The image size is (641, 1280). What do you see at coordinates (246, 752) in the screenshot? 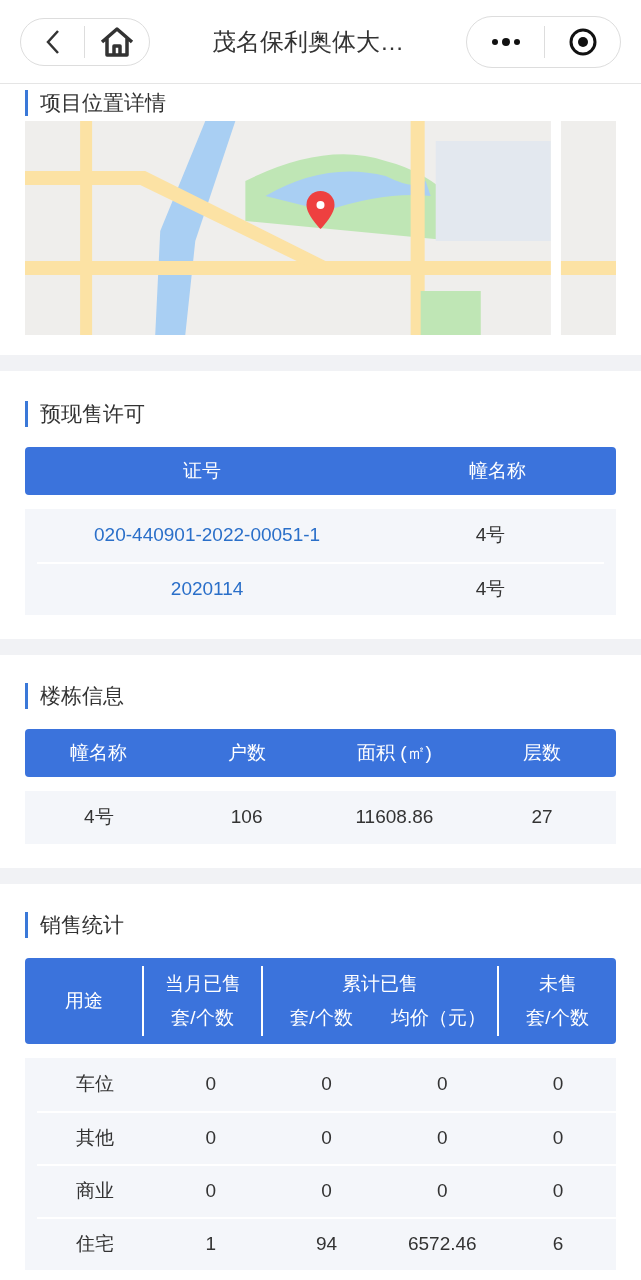
I see `column-header: 户数` at bounding box center [246, 752].